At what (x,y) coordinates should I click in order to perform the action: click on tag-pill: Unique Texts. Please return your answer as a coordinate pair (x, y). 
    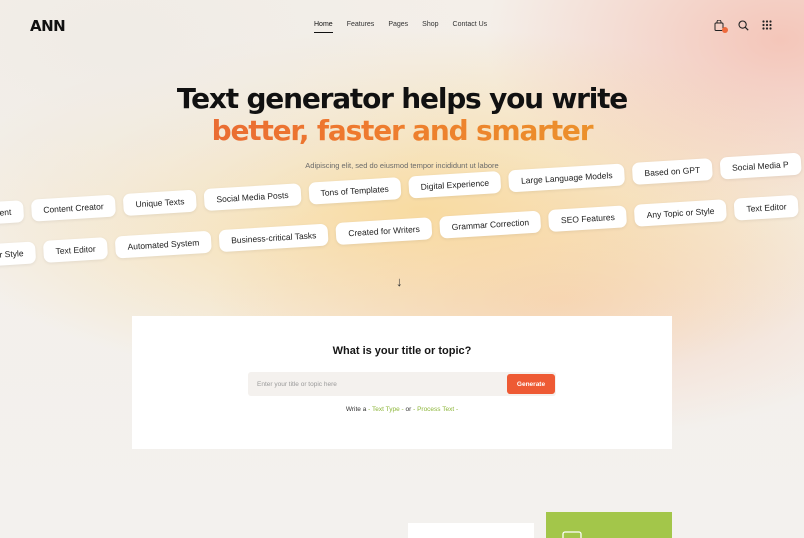
    Looking at the image, I should click on (160, 202).